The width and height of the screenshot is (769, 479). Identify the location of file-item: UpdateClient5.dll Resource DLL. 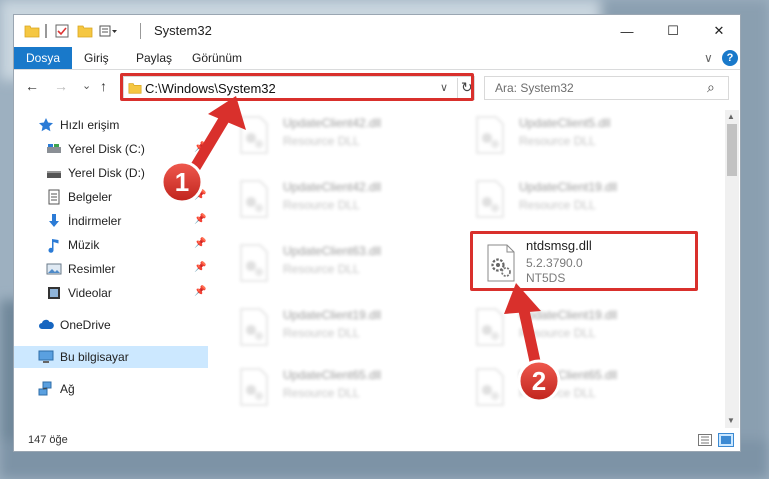
(557, 135).